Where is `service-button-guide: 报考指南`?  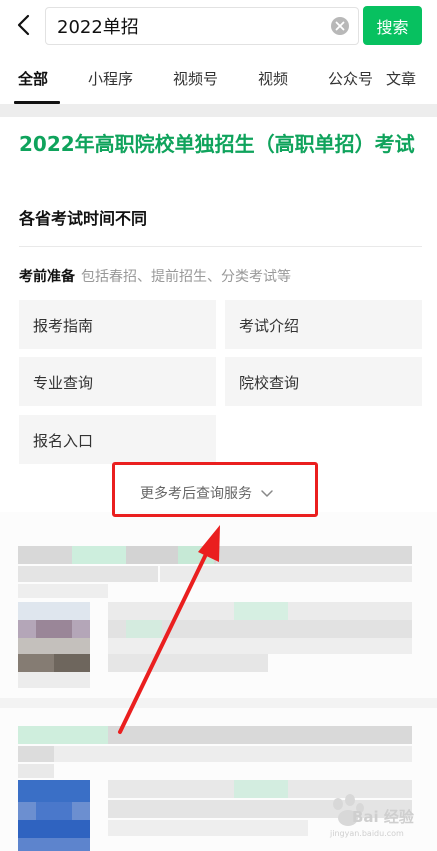 service-button-guide: 报考指南 is located at coordinates (117, 324).